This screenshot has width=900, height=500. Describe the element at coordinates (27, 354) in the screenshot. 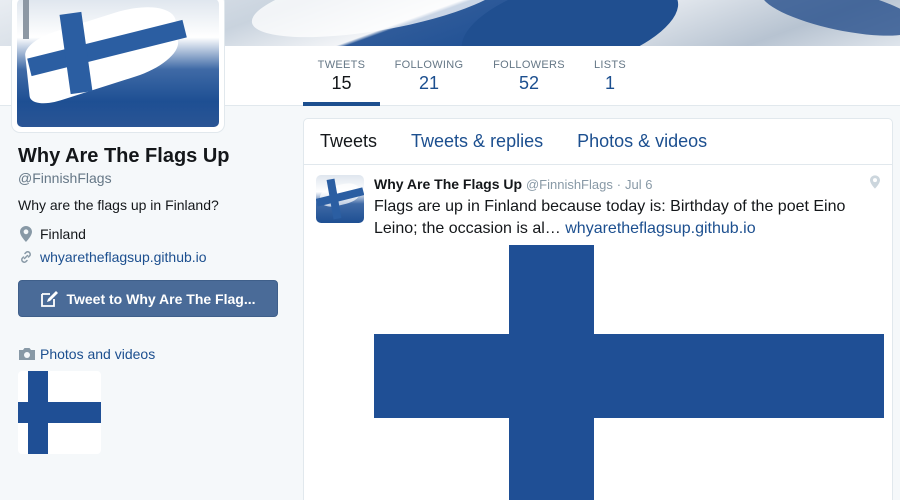

I see `camera-icon` at that location.